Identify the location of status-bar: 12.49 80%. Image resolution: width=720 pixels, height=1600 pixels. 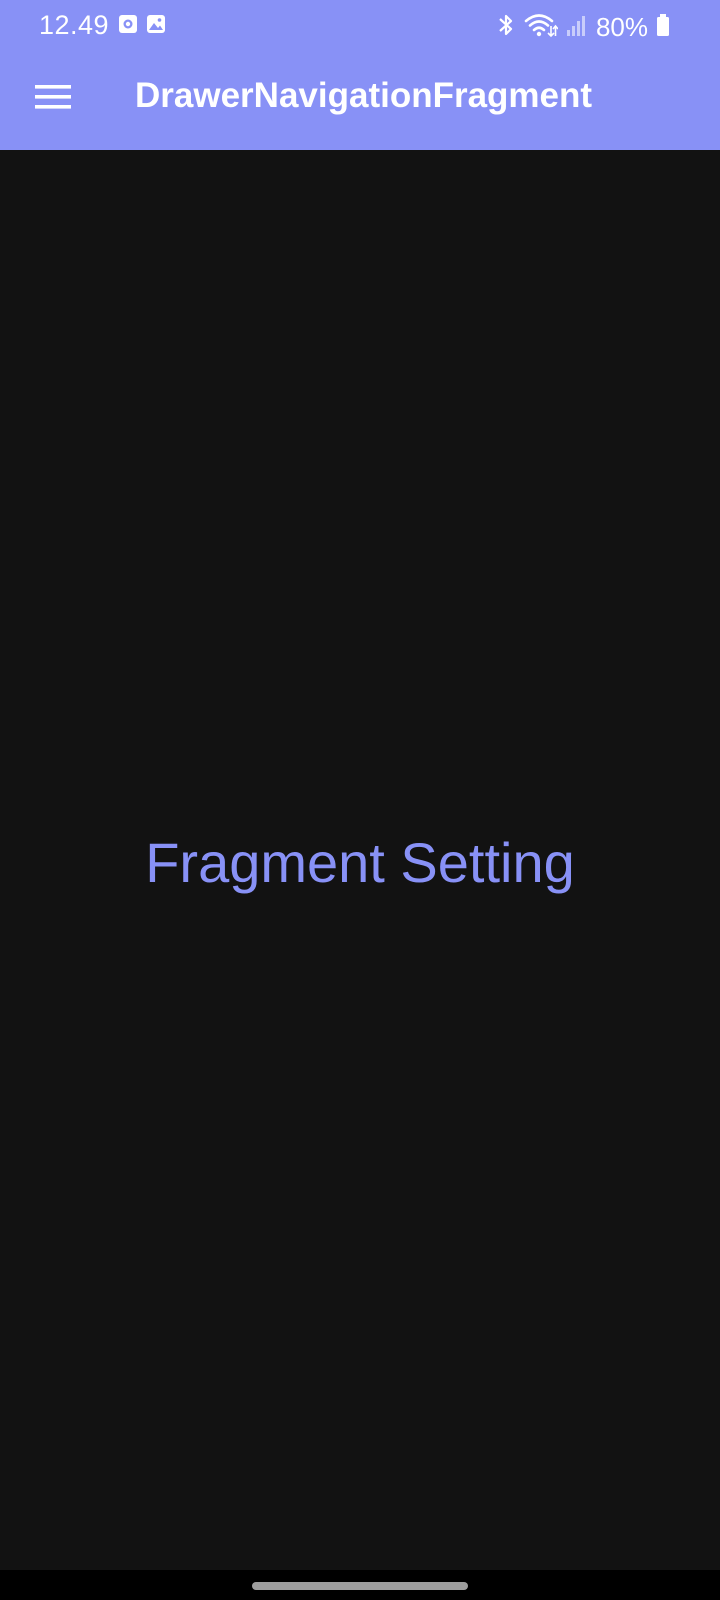
(360, 26).